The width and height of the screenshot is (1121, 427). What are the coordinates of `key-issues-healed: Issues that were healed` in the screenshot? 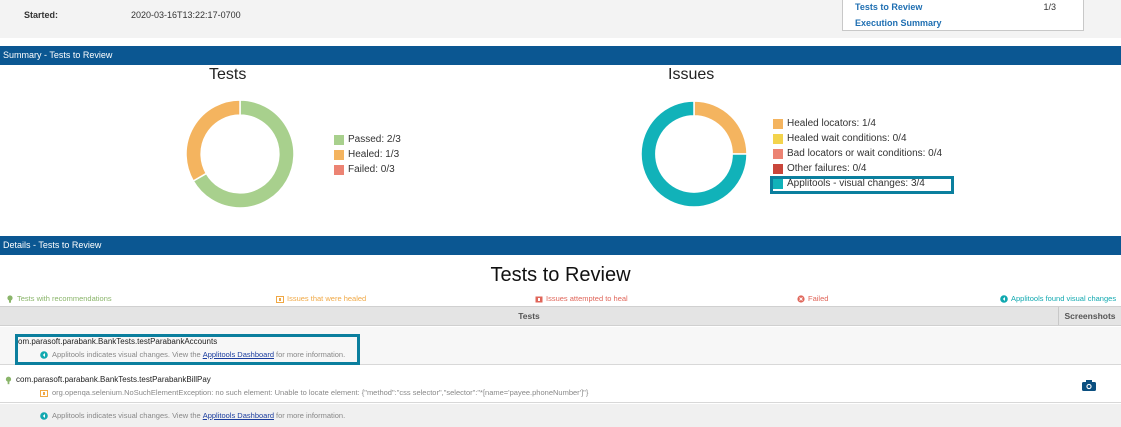 It's located at (321, 298).